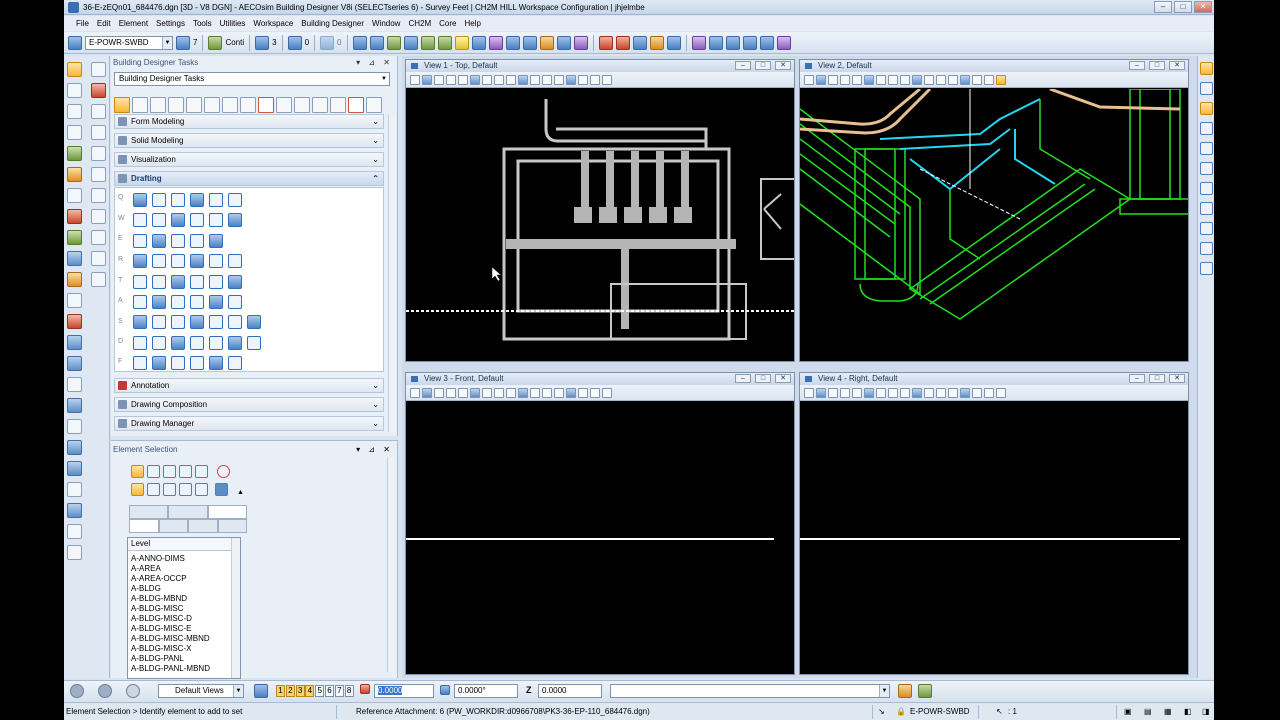 Image resolution: width=1280 pixels, height=720 pixels. Describe the element at coordinates (749, 42) in the screenshot. I see `plumbing-icon` at that location.